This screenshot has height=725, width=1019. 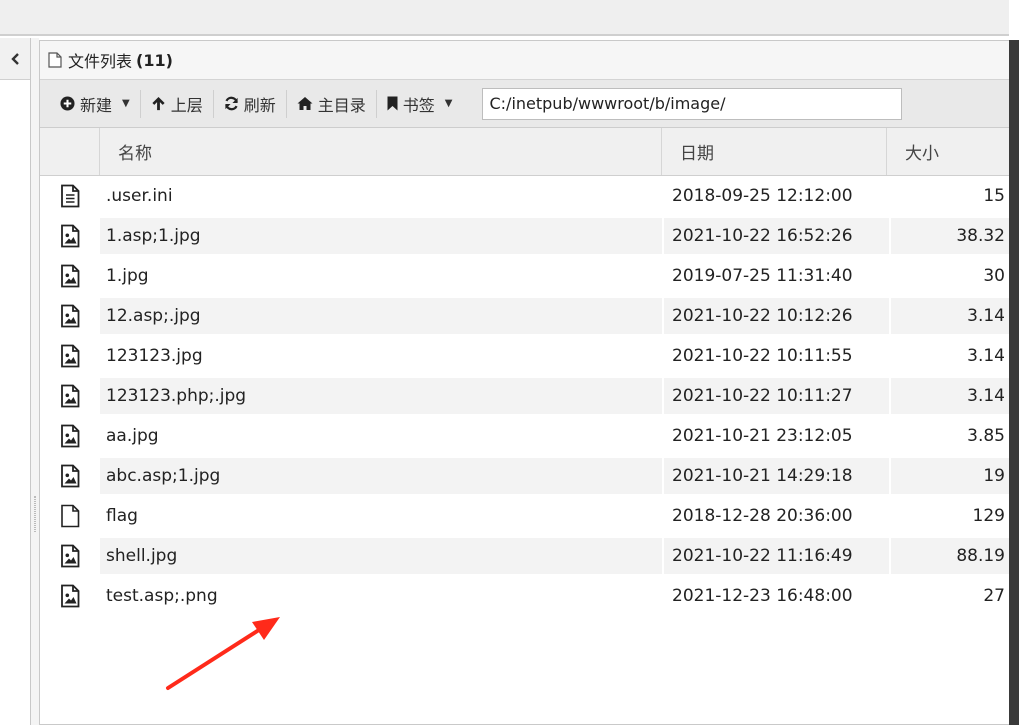 I want to click on file-row: abc.asp;1.jpg 2021-10-21 14:29:18 19, so click(x=524, y=476).